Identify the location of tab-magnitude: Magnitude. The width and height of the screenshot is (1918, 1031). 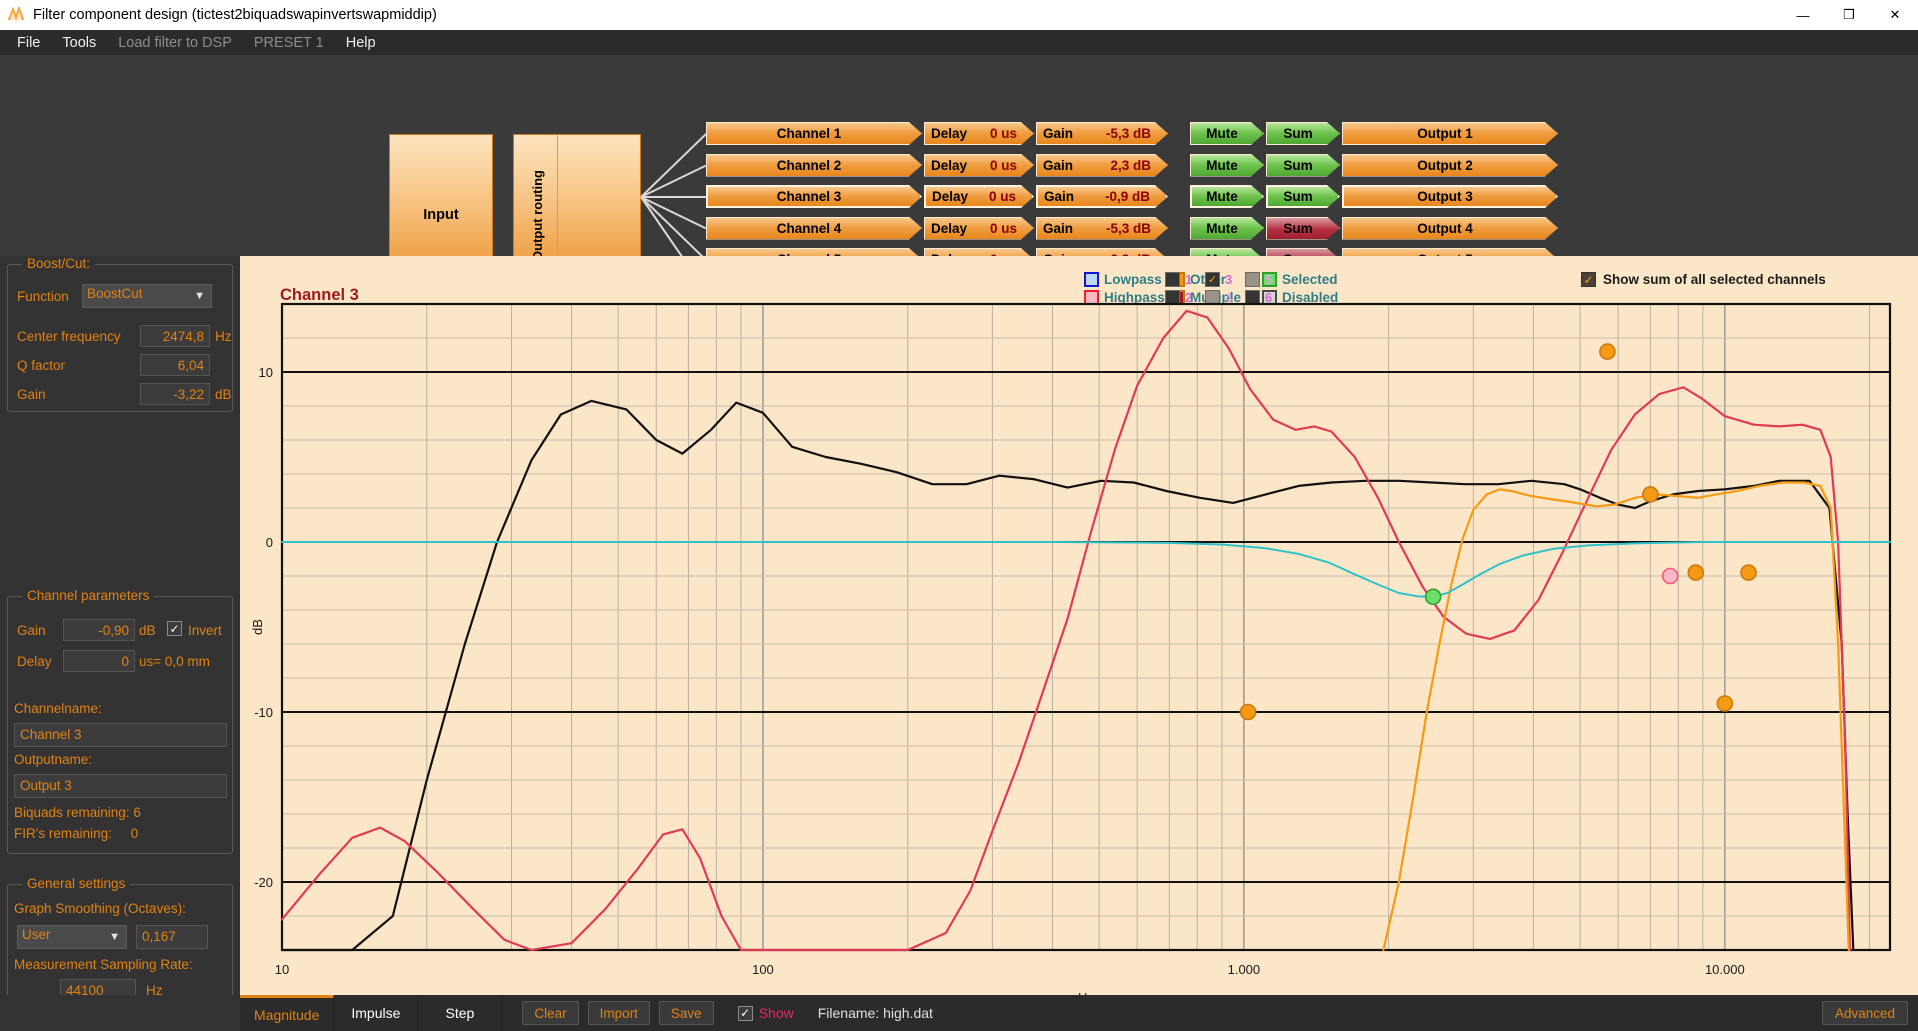
(287, 1013).